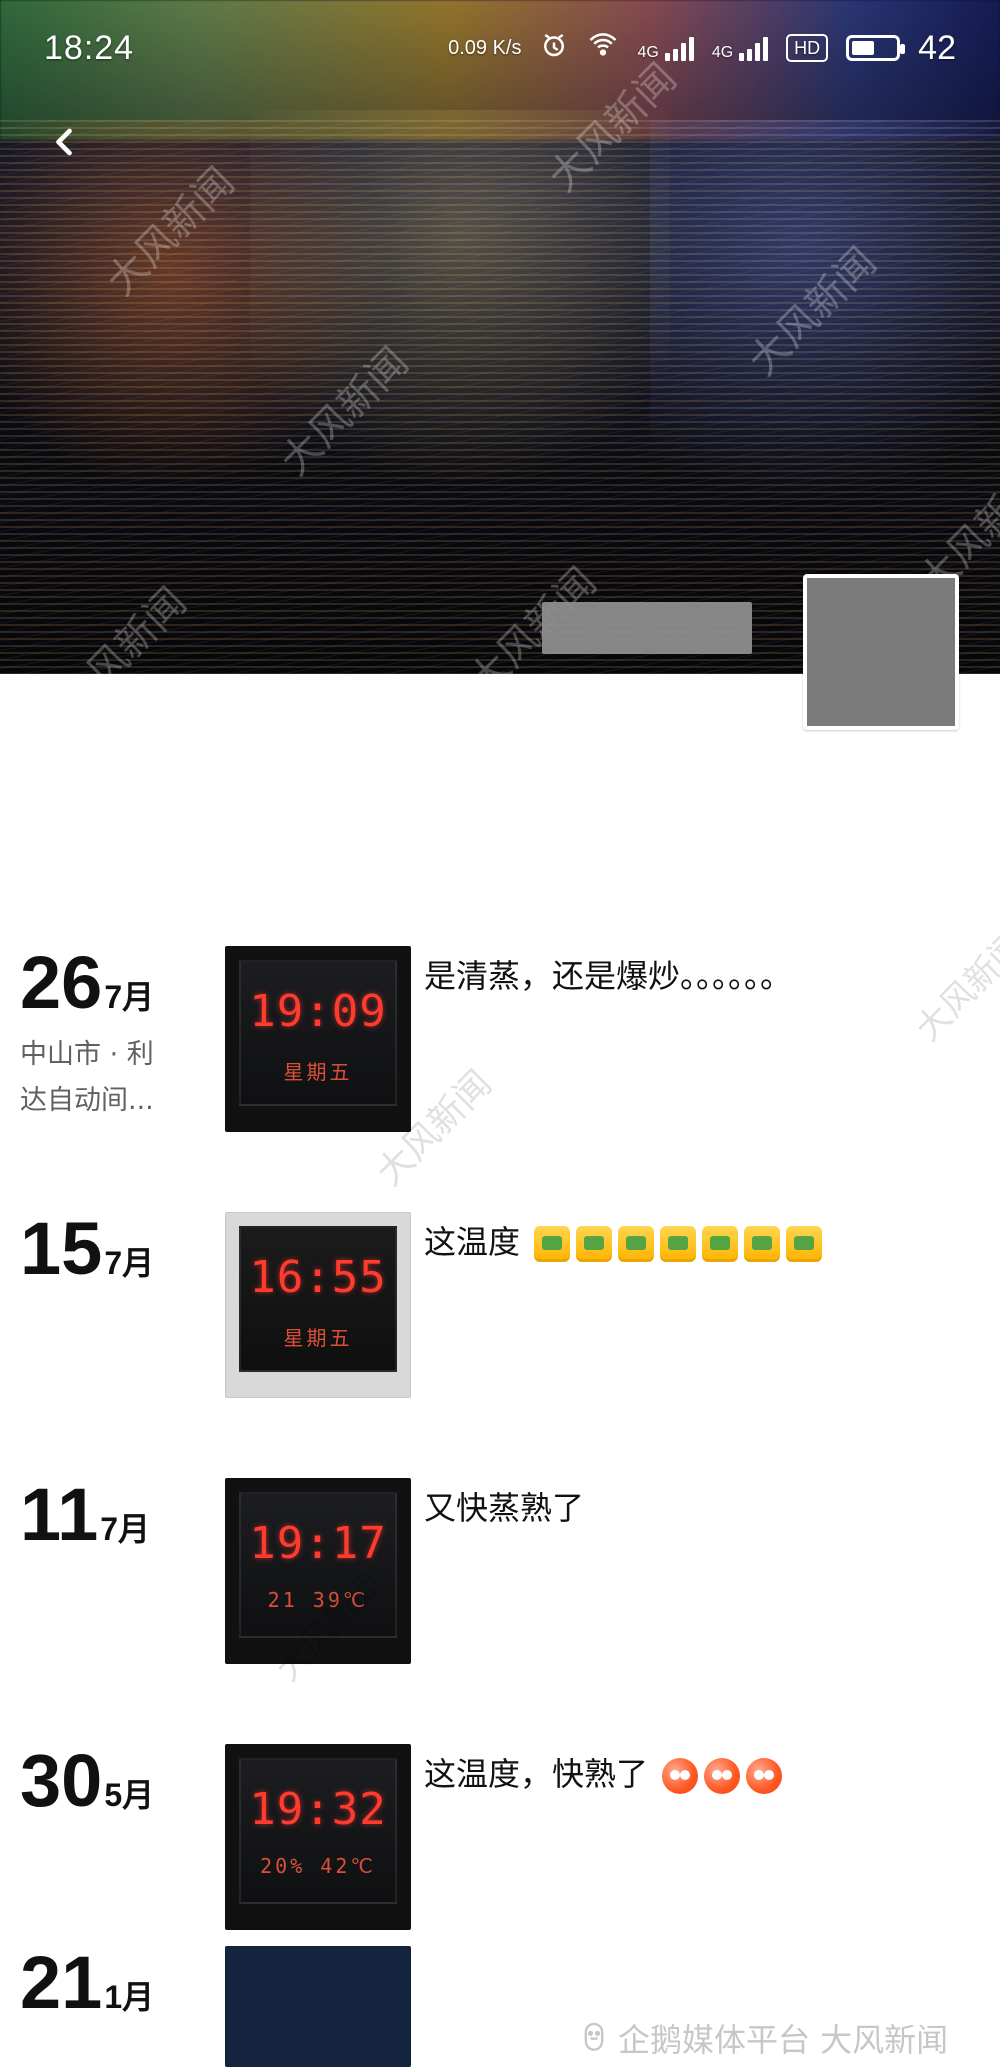 The width and height of the screenshot is (1000, 2067). What do you see at coordinates (318, 1011) in the screenshot?
I see `clock-time: 19:09` at bounding box center [318, 1011].